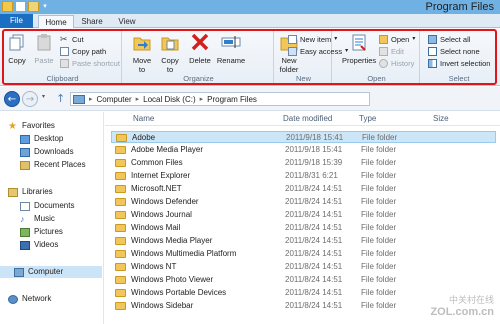  Describe the element at coordinates (127, 21) in the screenshot. I see `tab-view: View` at that location.